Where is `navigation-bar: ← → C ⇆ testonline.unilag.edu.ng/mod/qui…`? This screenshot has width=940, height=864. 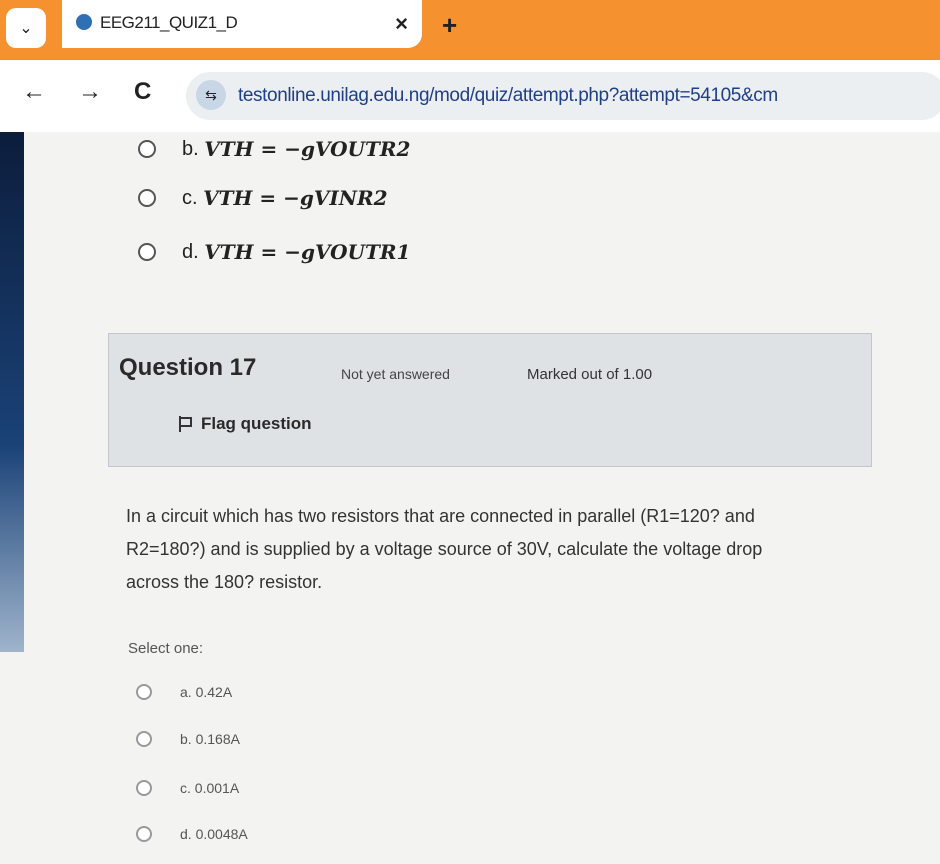 navigation-bar: ← → C ⇆ testonline.unilag.edu.ng/mod/qui… is located at coordinates (470, 96).